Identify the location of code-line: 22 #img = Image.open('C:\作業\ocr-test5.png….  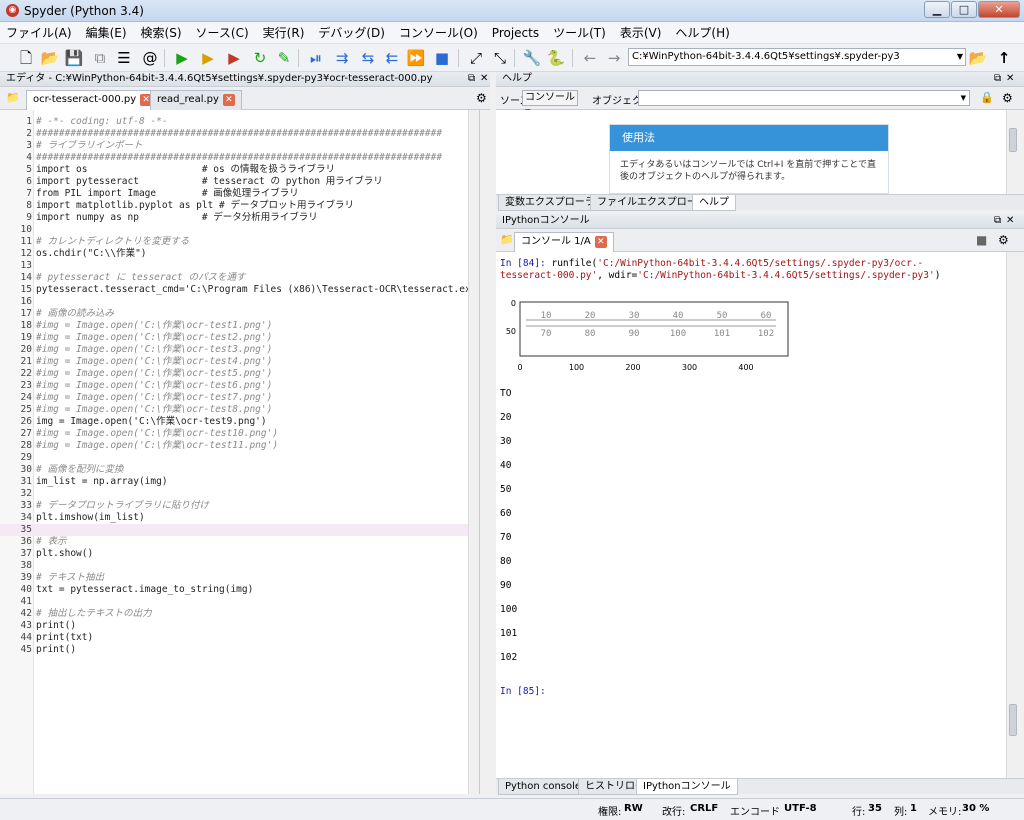
(239, 374).